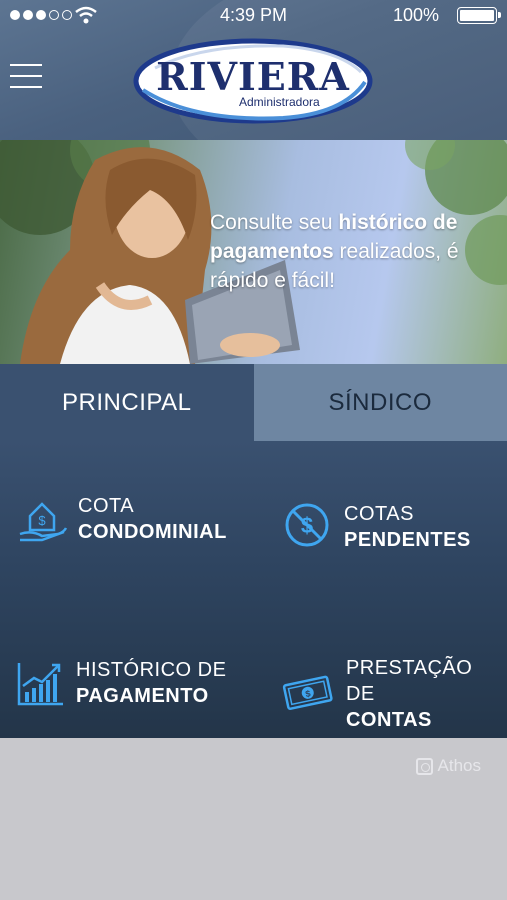  I want to click on riviera-logo: RIVIERA Administradora, so click(253, 81).